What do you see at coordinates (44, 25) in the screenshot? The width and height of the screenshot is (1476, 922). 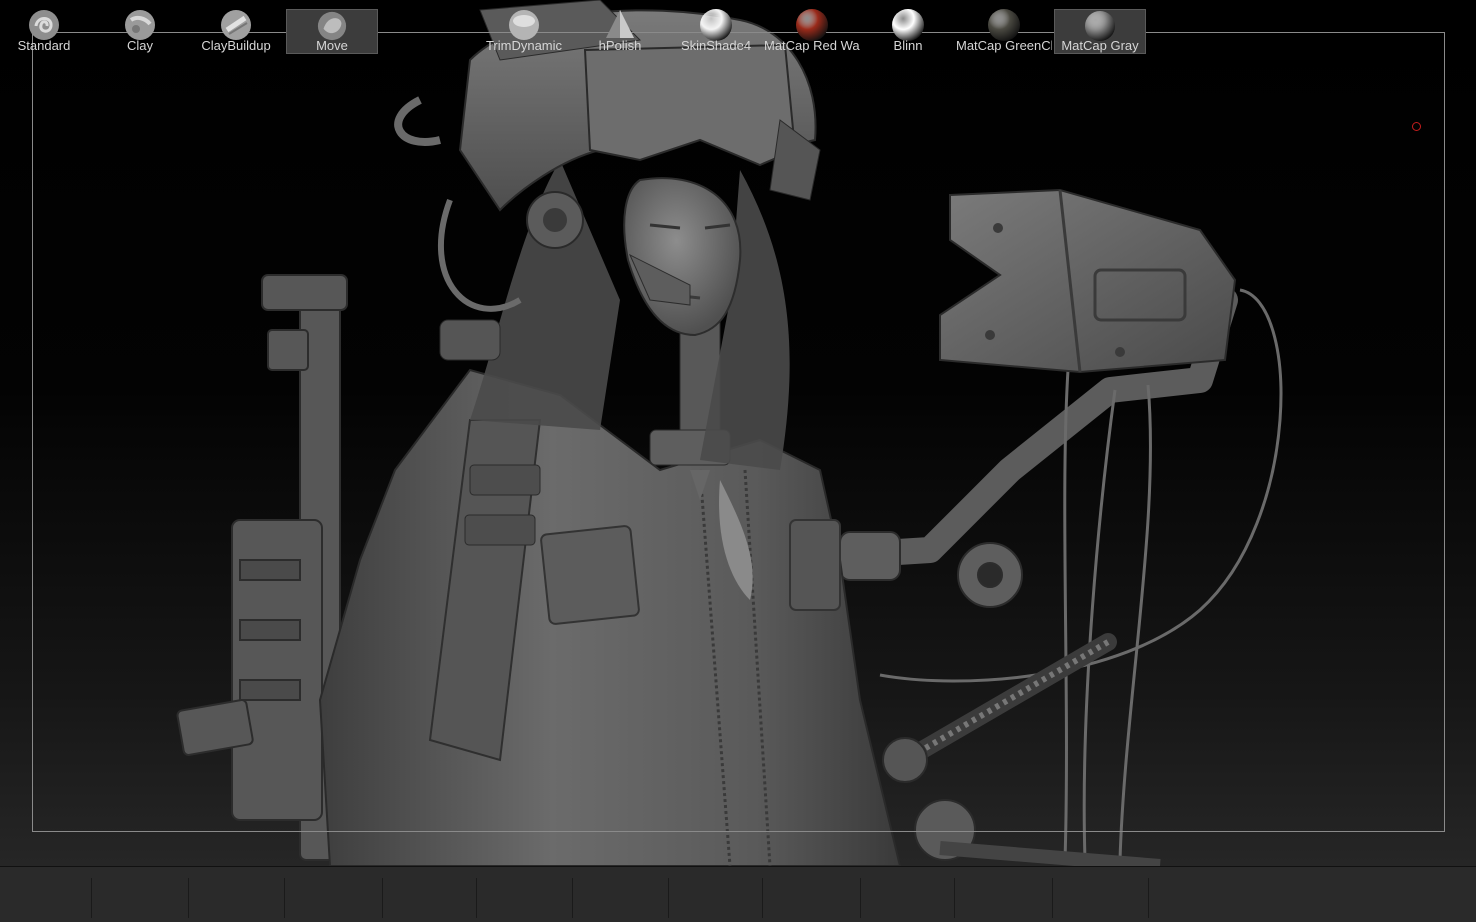 I see `standard-brush-icon` at bounding box center [44, 25].